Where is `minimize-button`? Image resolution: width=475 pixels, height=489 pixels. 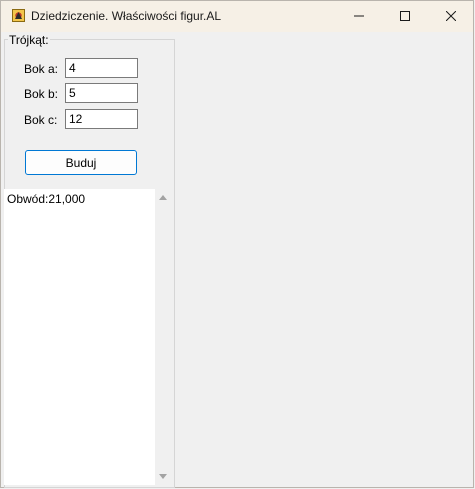
minimize-button is located at coordinates (359, 16).